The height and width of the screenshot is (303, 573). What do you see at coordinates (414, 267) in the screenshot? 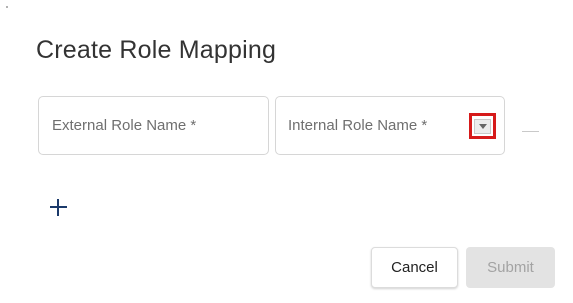
I see `cancel-button: Cancel` at bounding box center [414, 267].